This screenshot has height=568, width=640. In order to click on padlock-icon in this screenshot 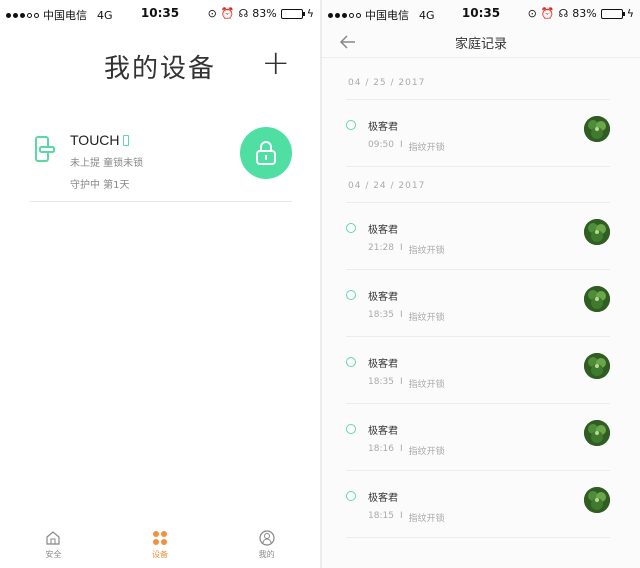, I will do `click(266, 153)`.